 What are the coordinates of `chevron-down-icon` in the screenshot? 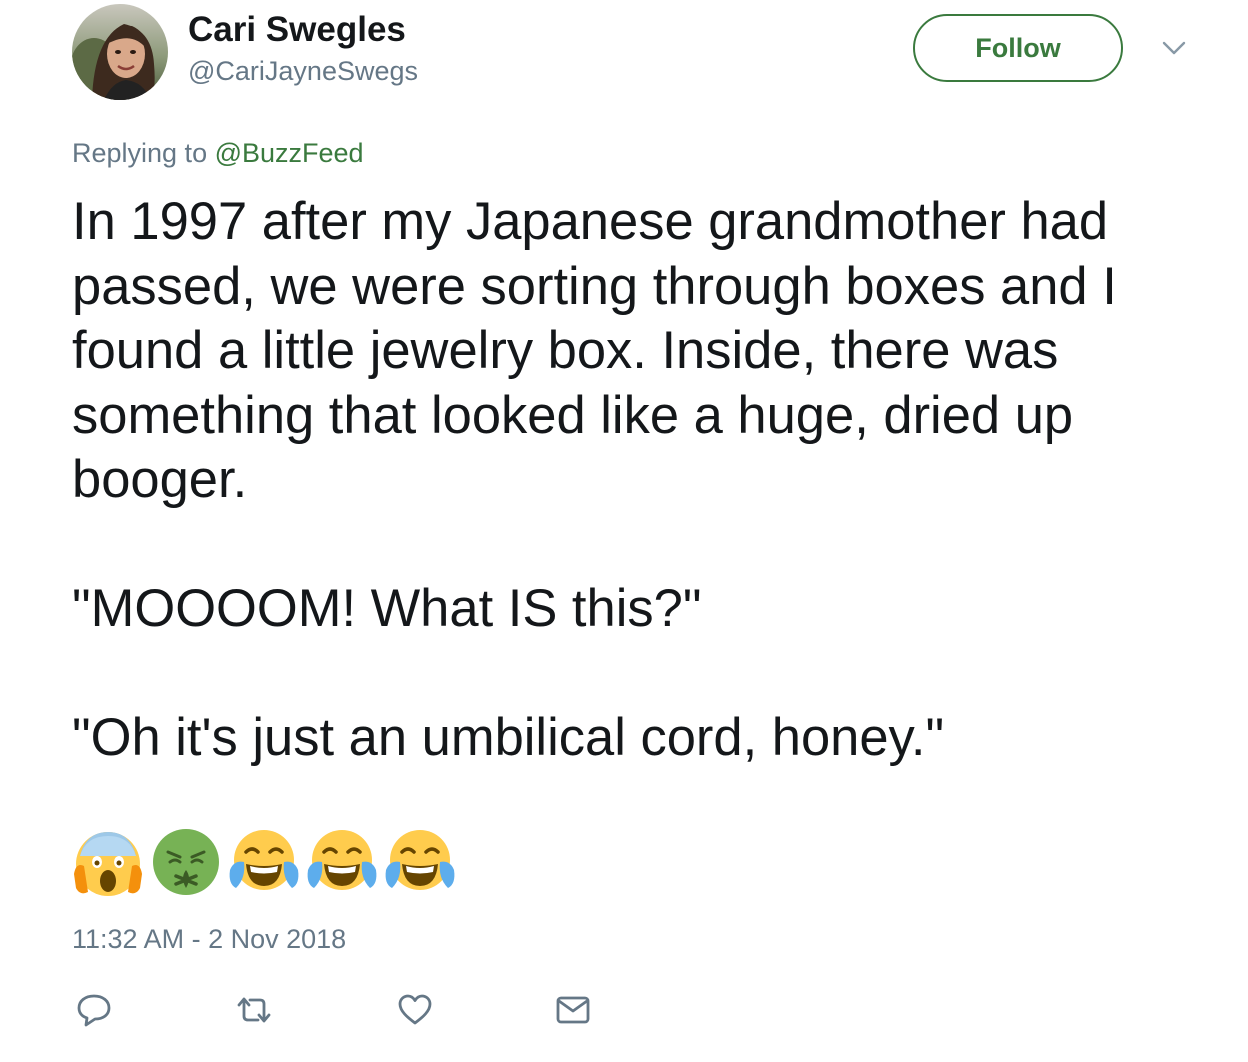 It's located at (1174, 48).